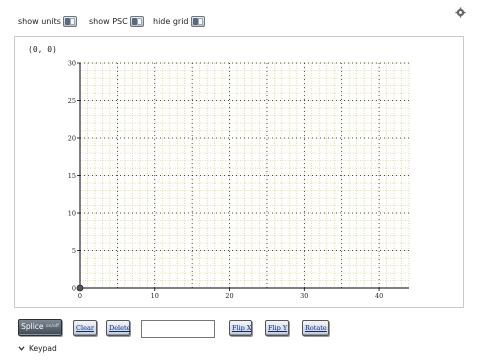  I want to click on y-tick-label: 10, so click(72, 214).